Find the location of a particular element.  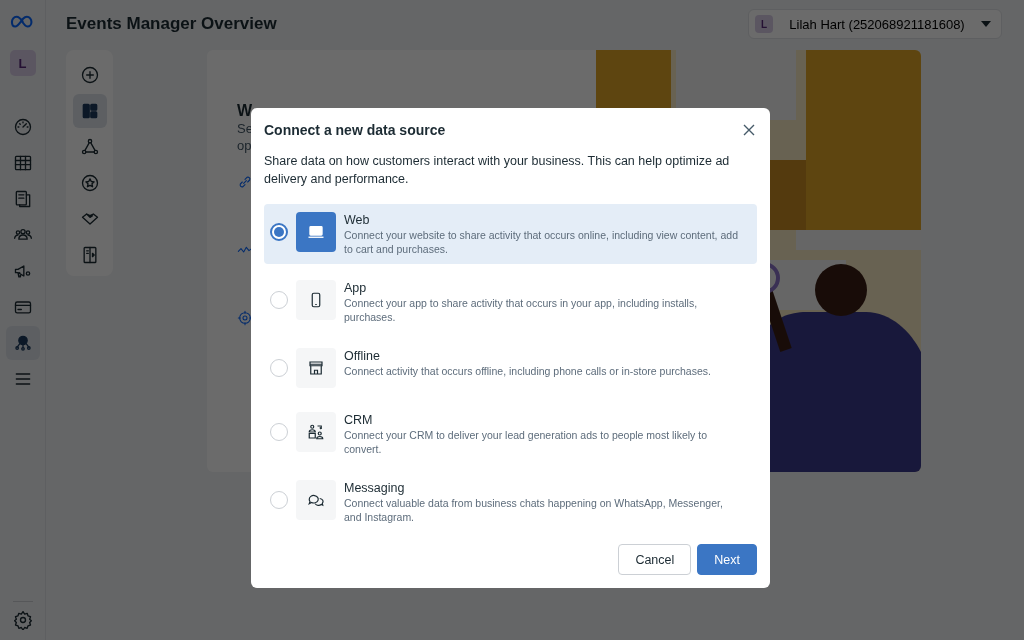

close-button is located at coordinates (749, 130).